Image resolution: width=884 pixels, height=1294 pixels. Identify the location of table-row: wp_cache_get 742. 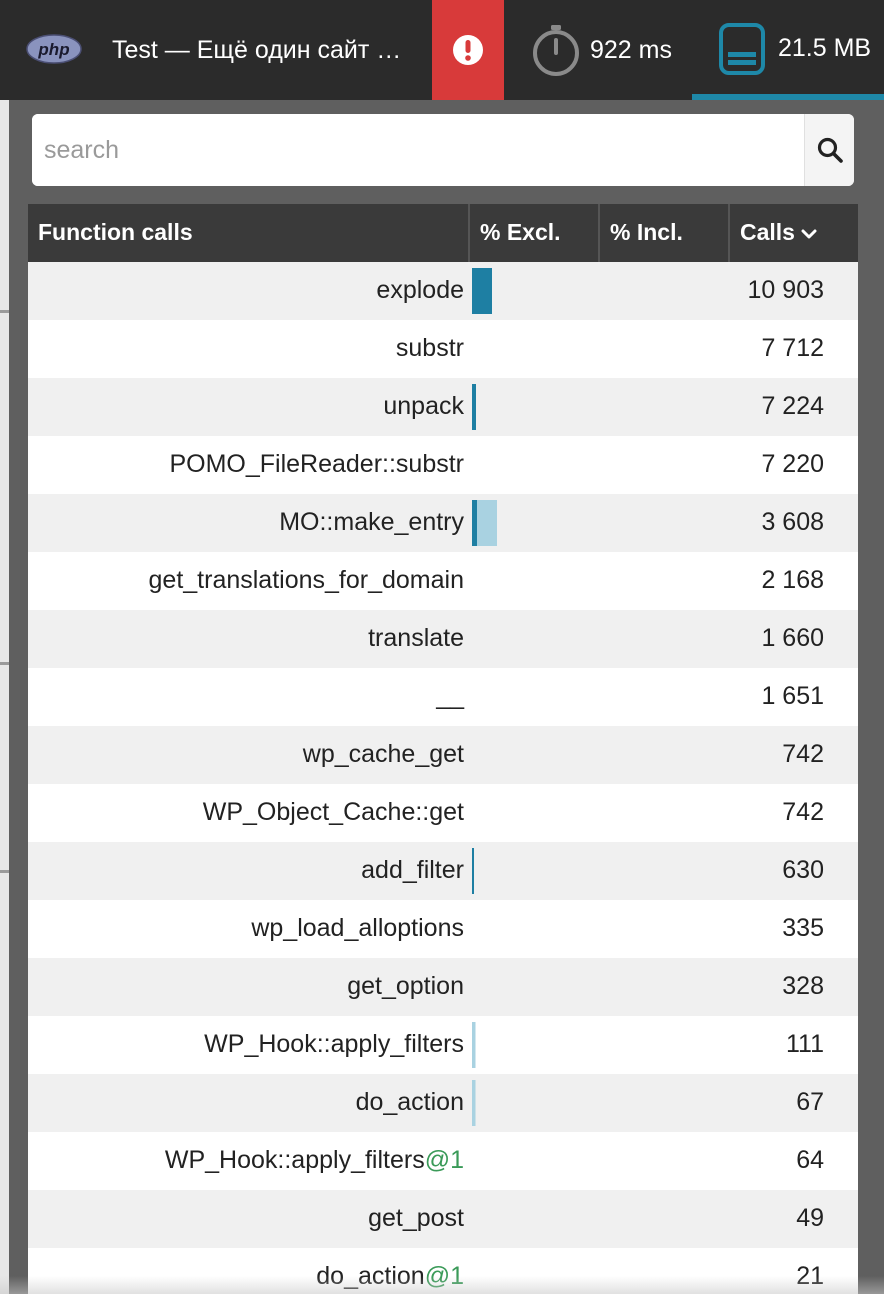
(443, 755).